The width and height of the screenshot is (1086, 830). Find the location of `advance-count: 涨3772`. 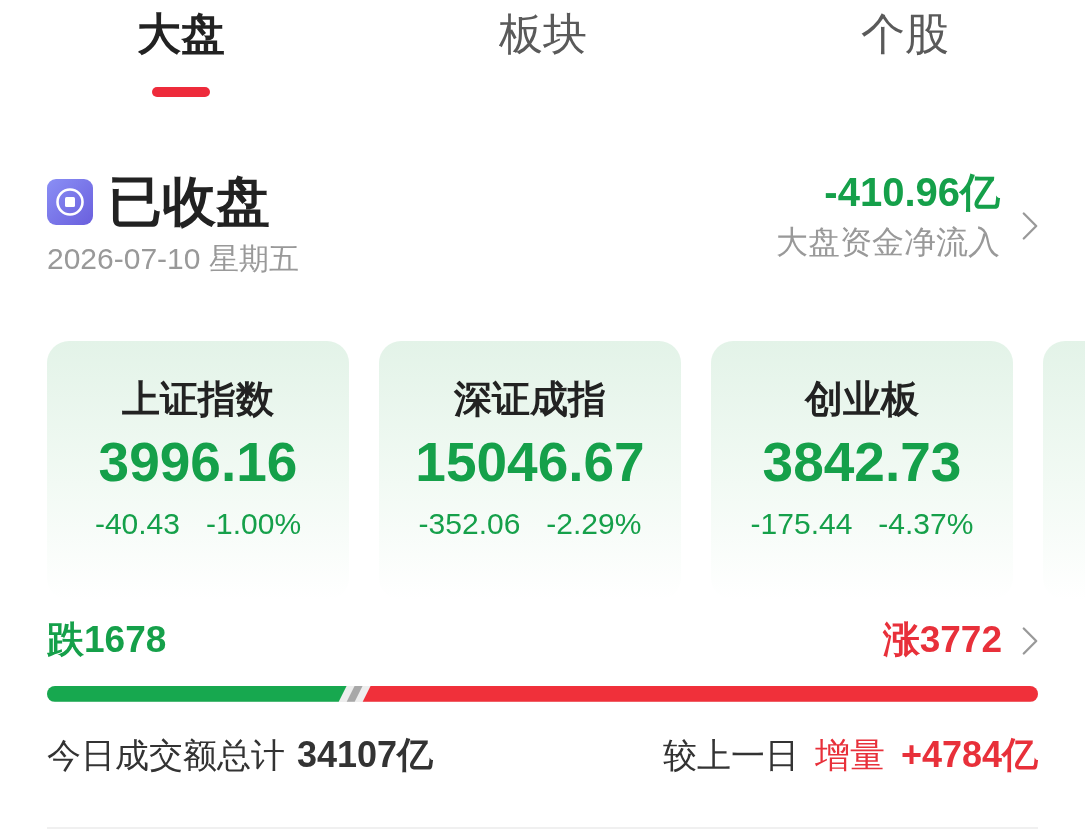

advance-count: 涨3772 is located at coordinates (942, 640).